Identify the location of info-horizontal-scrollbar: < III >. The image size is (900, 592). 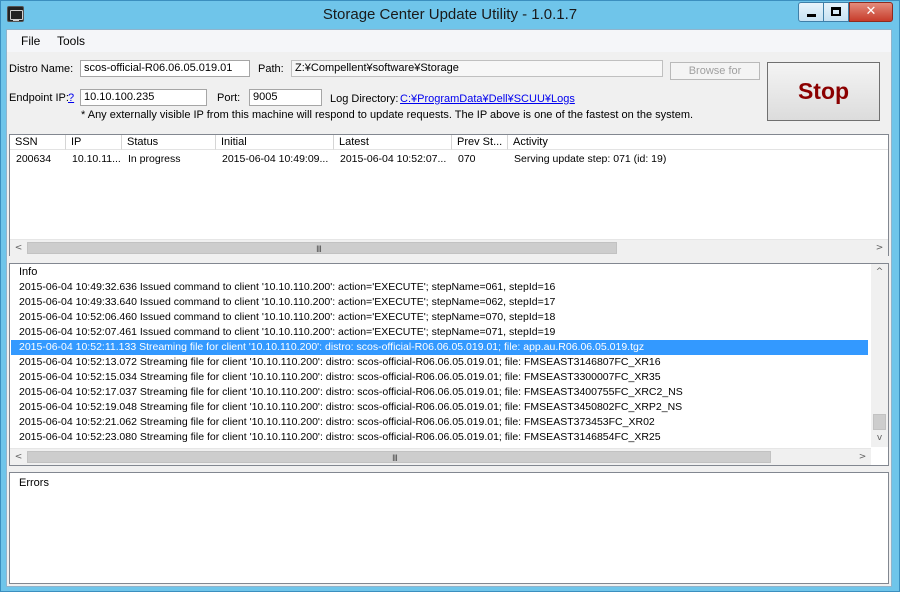
(440, 456).